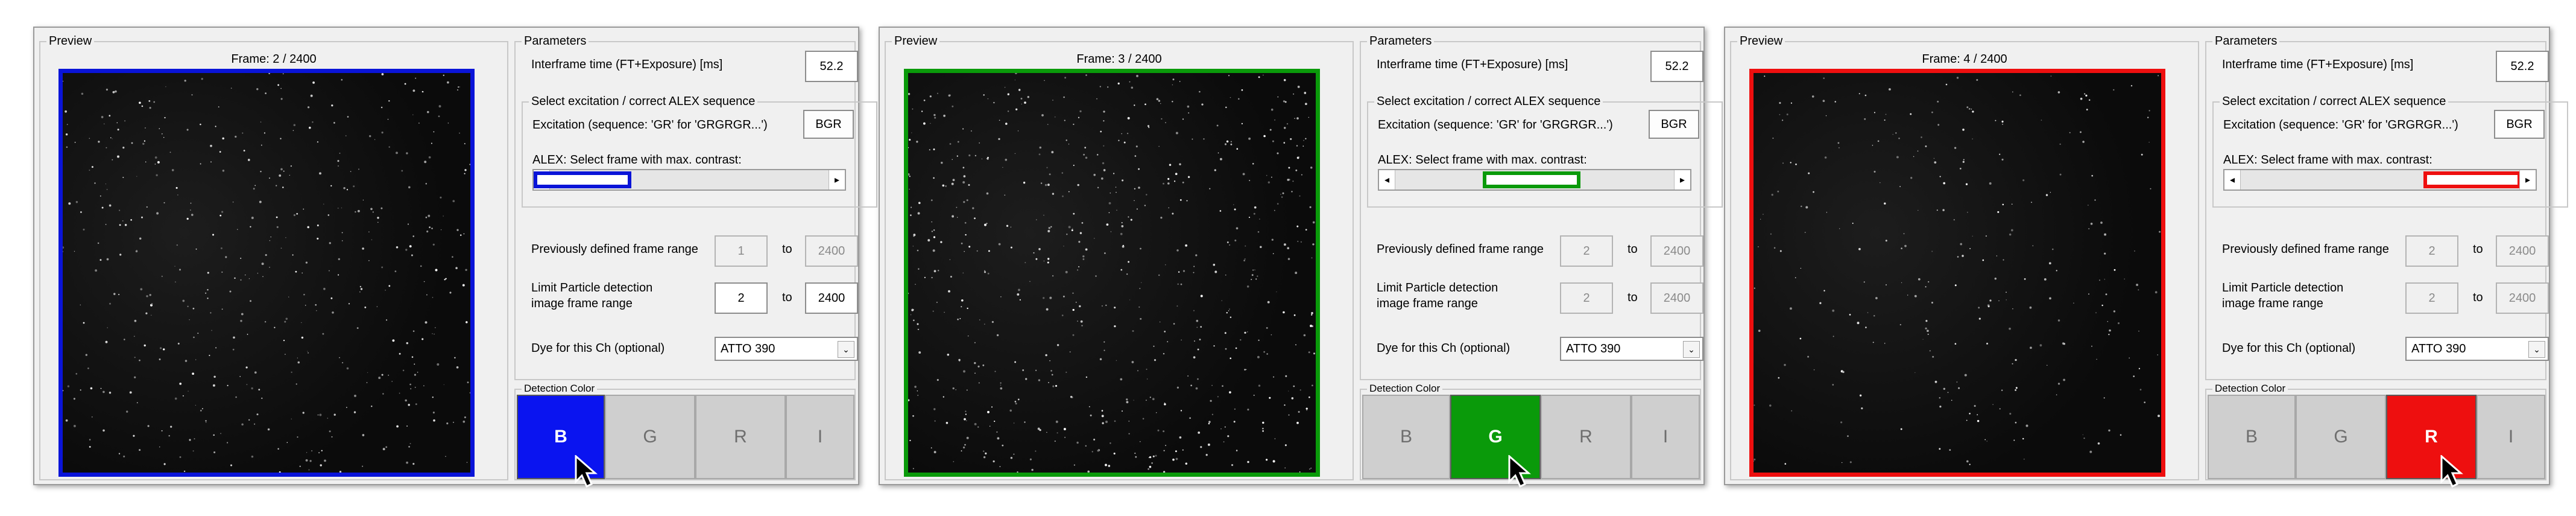 The width and height of the screenshot is (2576, 516). What do you see at coordinates (1119, 60) in the screenshot?
I see `frame-label: Frame: 3 / 2400` at bounding box center [1119, 60].